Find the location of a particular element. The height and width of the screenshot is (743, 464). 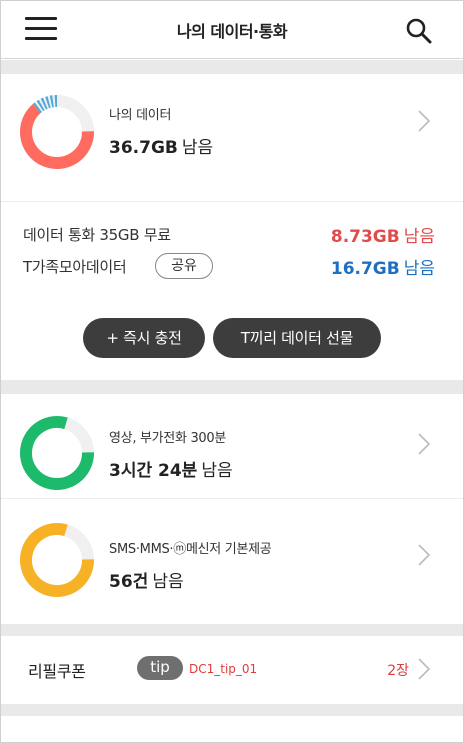

voice-card-value: 3시간 24분 남음 is located at coordinates (171, 468).